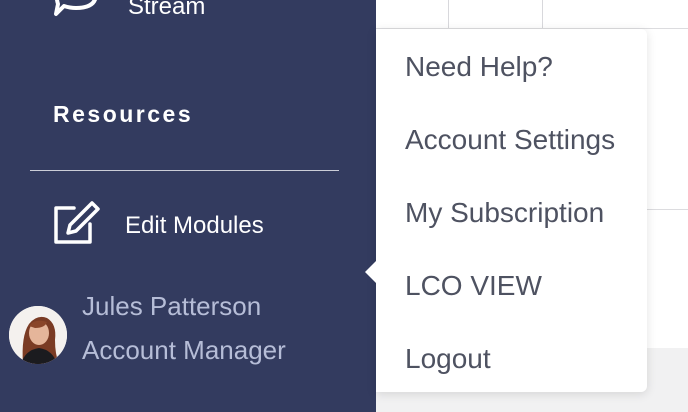  What do you see at coordinates (167, 10) in the screenshot?
I see `sidebar-item-label: Stream` at bounding box center [167, 10].